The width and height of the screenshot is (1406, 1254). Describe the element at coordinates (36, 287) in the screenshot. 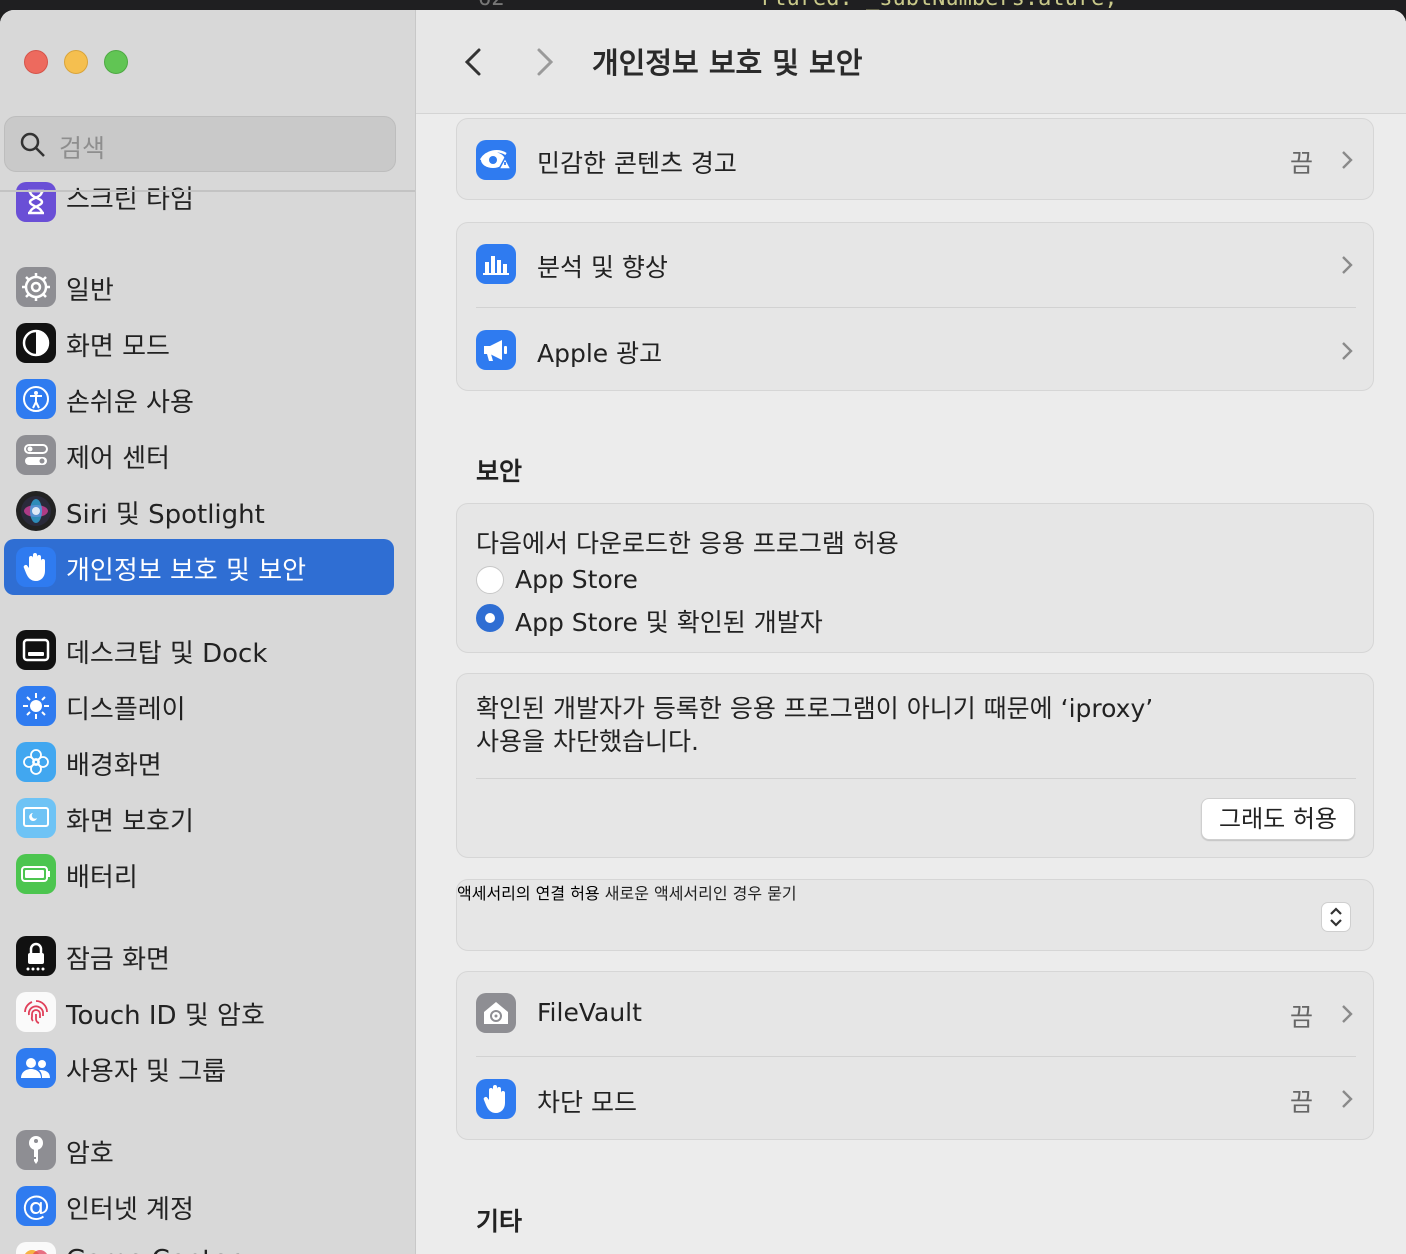

I see `gear-icon` at that location.